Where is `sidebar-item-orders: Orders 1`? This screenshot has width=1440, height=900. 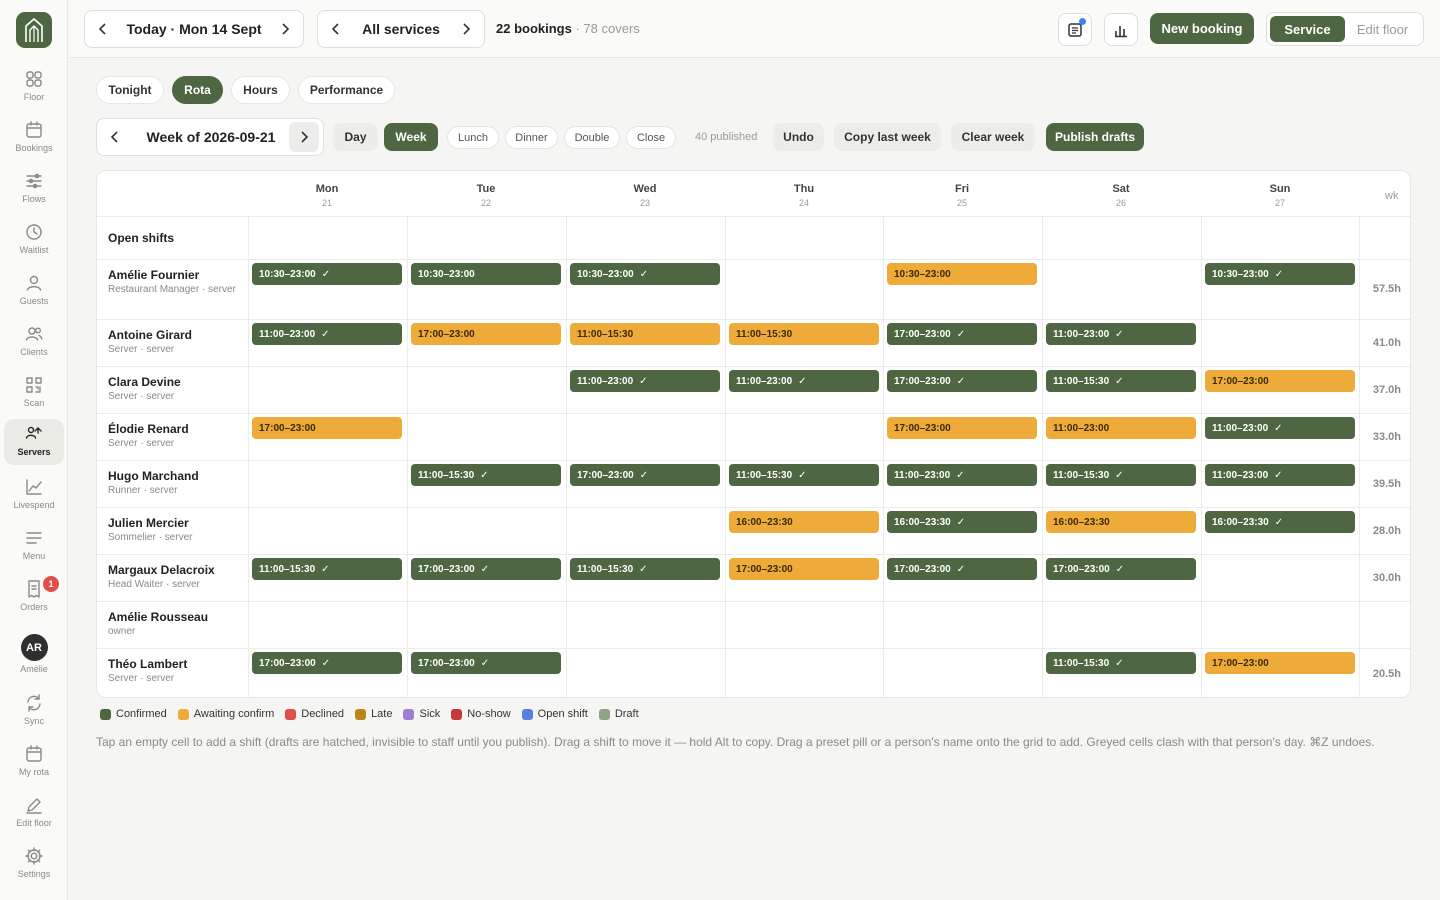
sidebar-item-orders: Orders 1 is located at coordinates (34, 597).